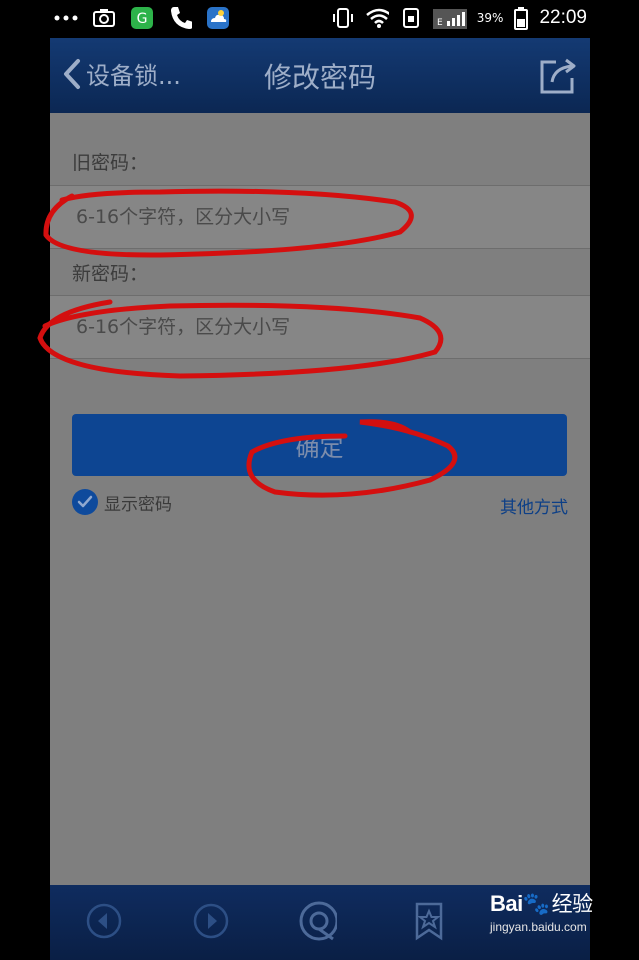 This screenshot has height=960, width=639. I want to click on new-password-input, so click(316, 327).